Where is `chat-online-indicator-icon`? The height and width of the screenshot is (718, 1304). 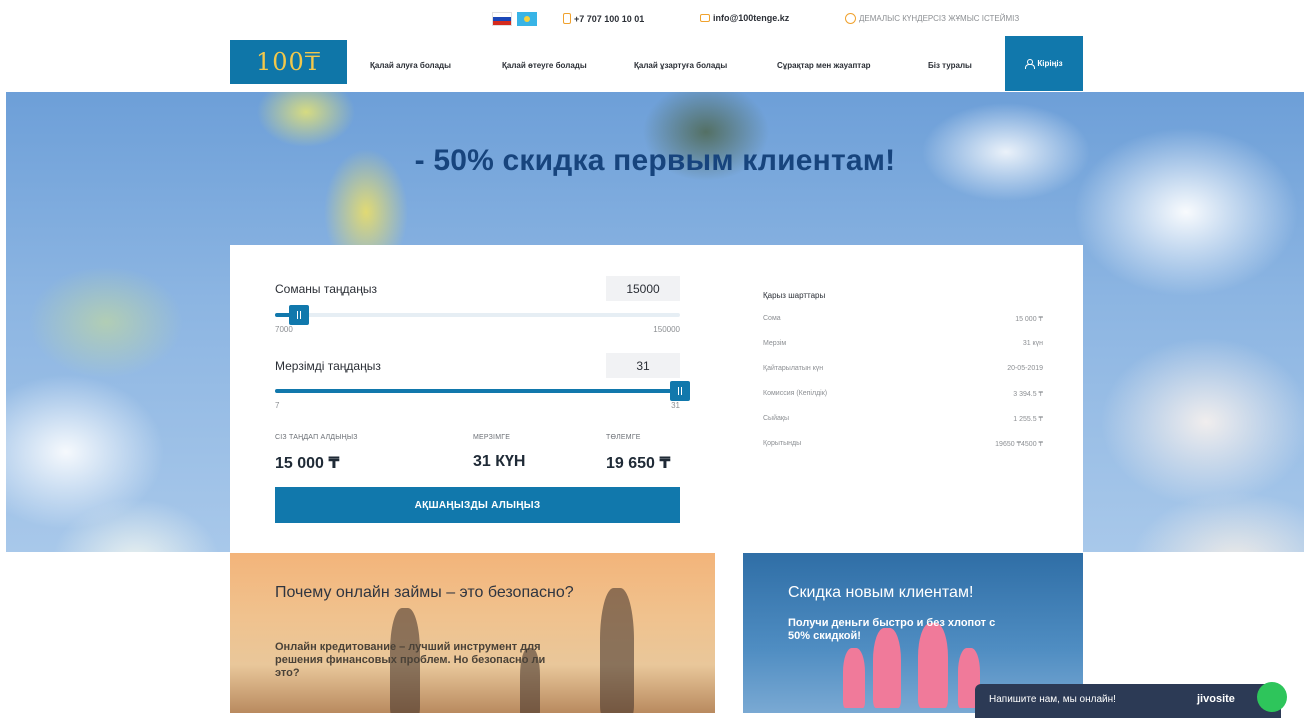
chat-online-indicator-icon is located at coordinates (1272, 697).